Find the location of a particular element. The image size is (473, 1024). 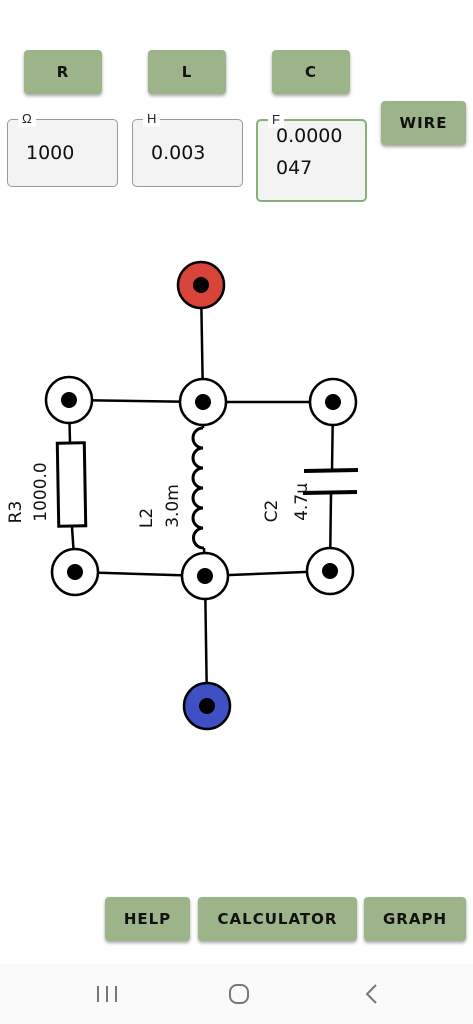

calculator-button-label: CALCULATOR is located at coordinates (277, 919).